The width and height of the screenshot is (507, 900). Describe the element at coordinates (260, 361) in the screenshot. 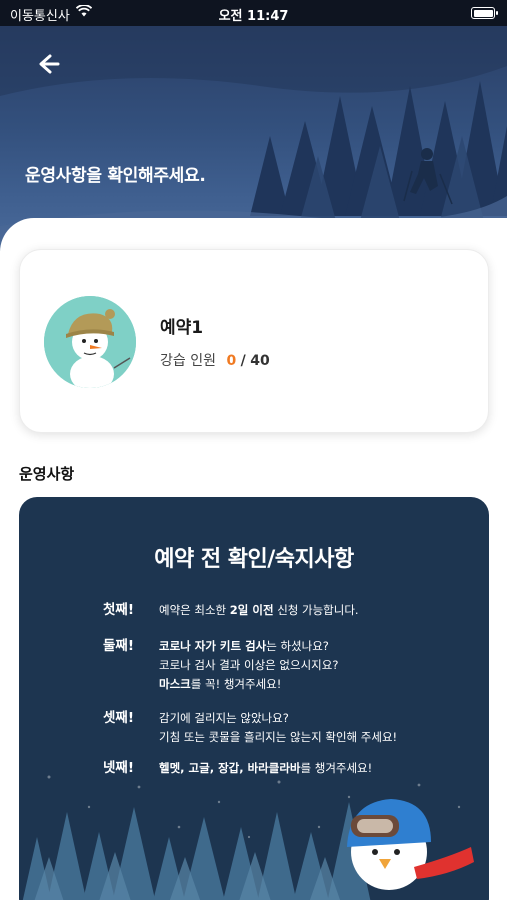

I see `capacity-max: 40` at that location.